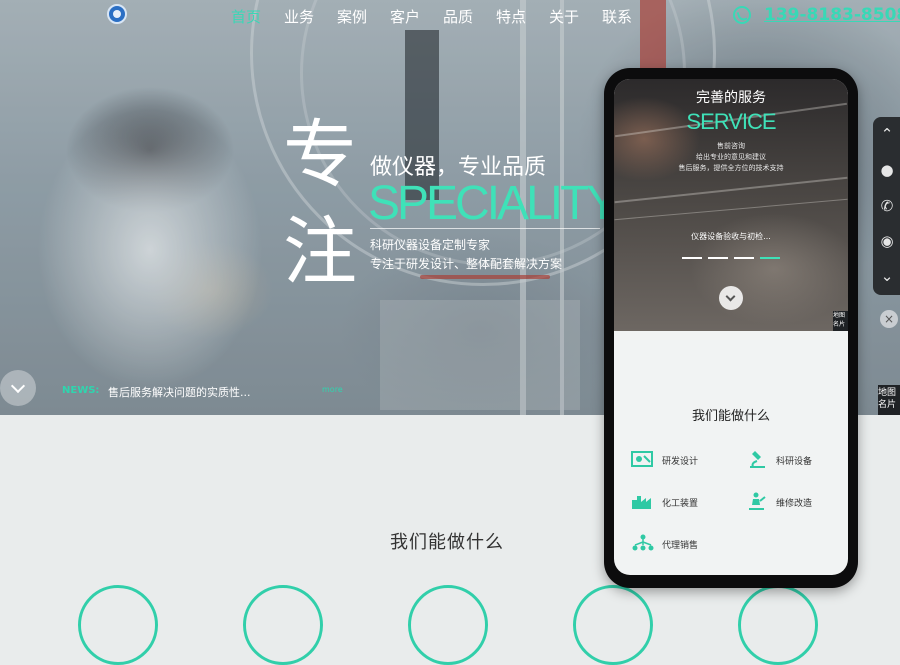  Describe the element at coordinates (332, 389) in the screenshot. I see `news-more-link: more` at that location.